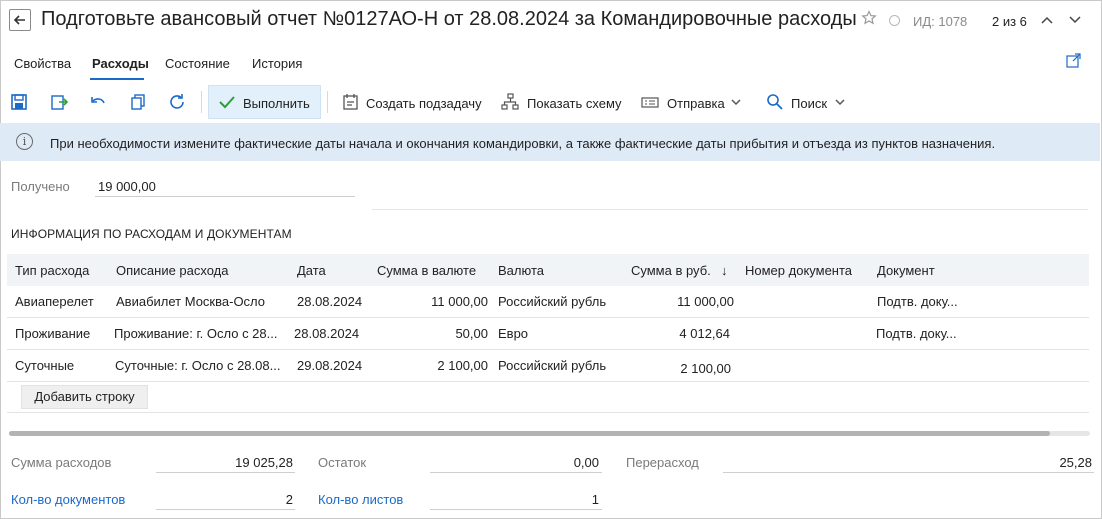 The height and width of the screenshot is (519, 1102). What do you see at coordinates (696, 103) in the screenshot?
I see `send-button: Отправка` at bounding box center [696, 103].